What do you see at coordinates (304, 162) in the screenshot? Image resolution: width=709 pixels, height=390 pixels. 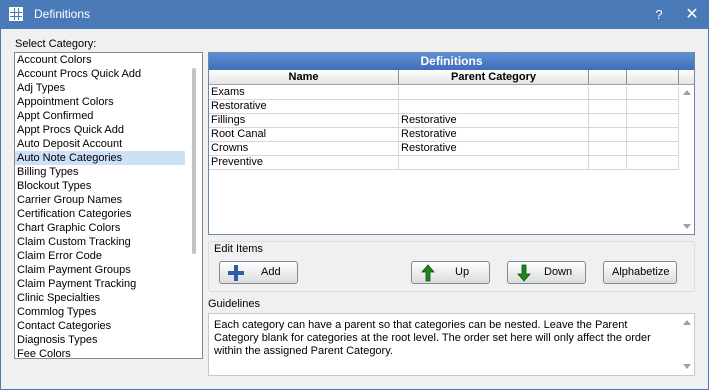 I see `cell-name: Preventive` at bounding box center [304, 162].